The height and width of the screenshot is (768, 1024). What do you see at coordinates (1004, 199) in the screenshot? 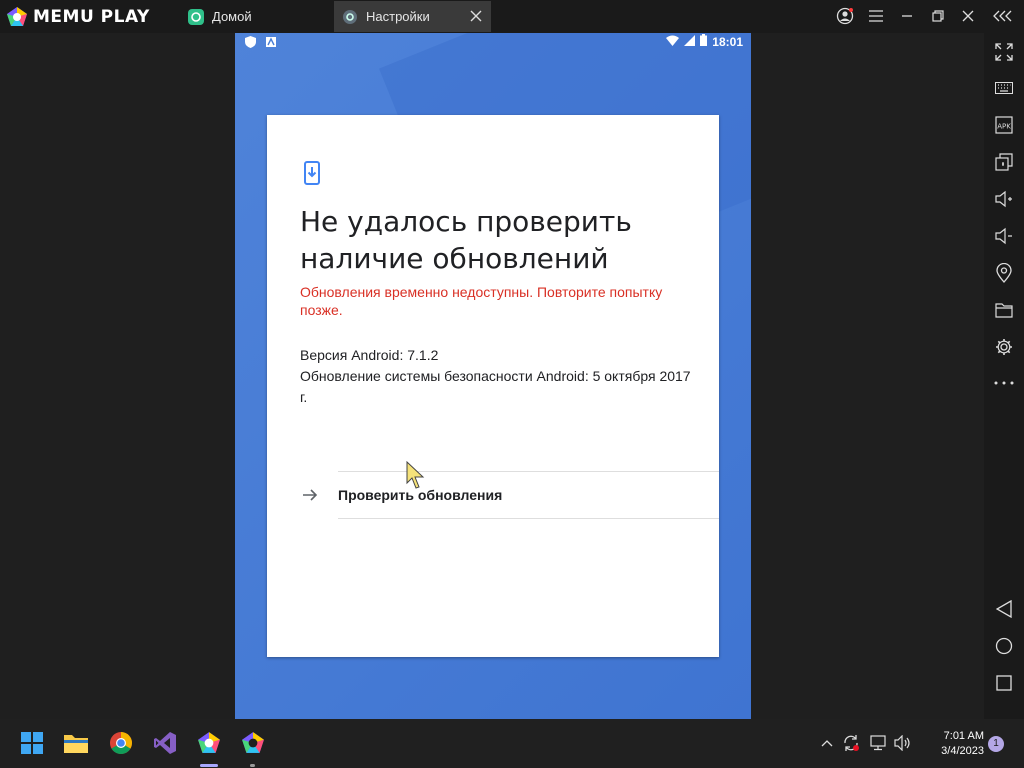
I see `volume-up-icon` at bounding box center [1004, 199].